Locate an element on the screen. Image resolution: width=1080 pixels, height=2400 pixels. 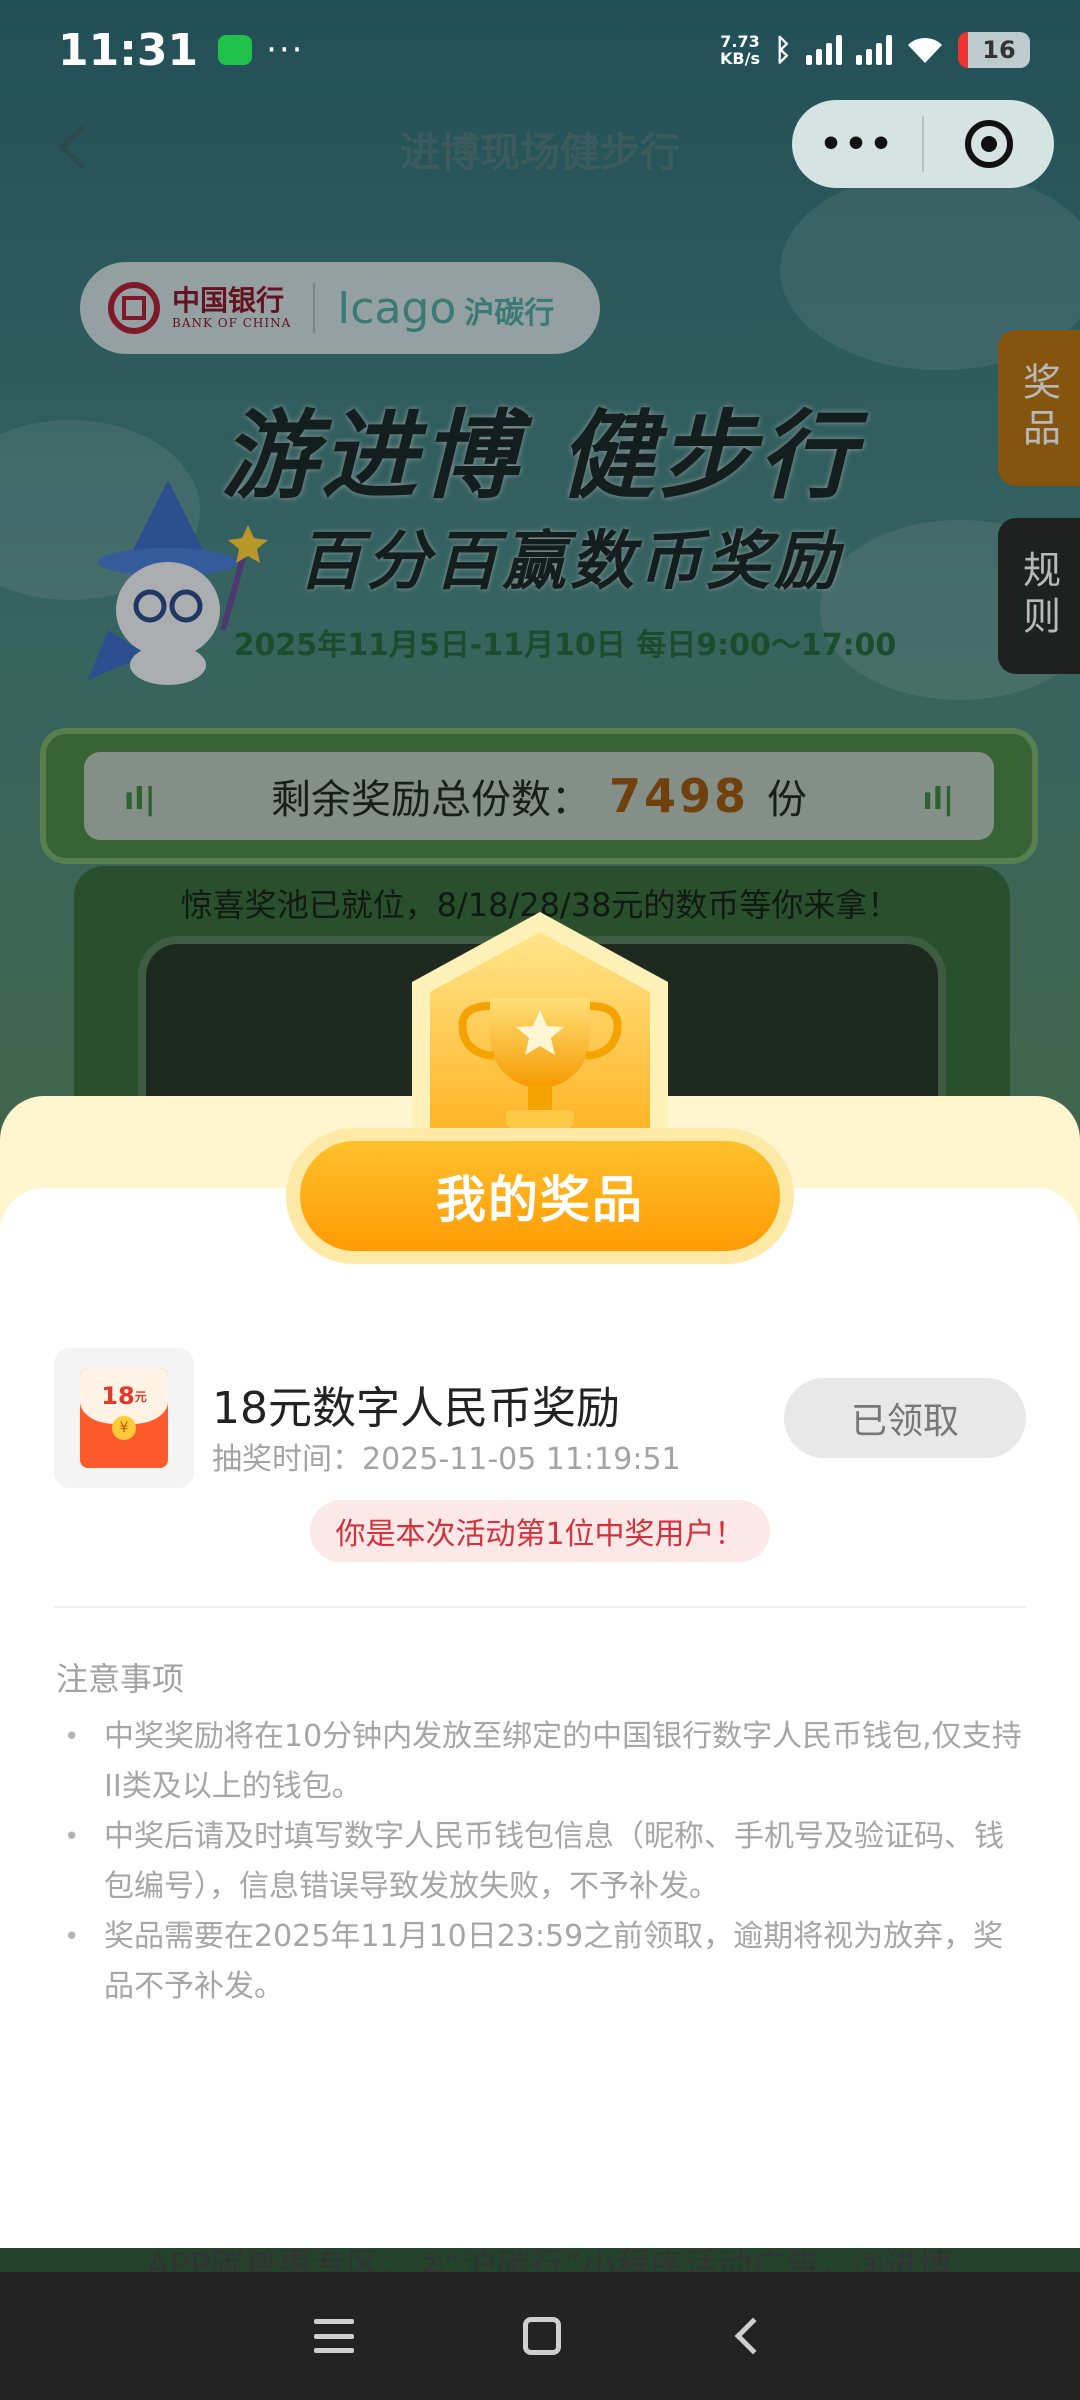
target-close-icon is located at coordinates (989, 144).